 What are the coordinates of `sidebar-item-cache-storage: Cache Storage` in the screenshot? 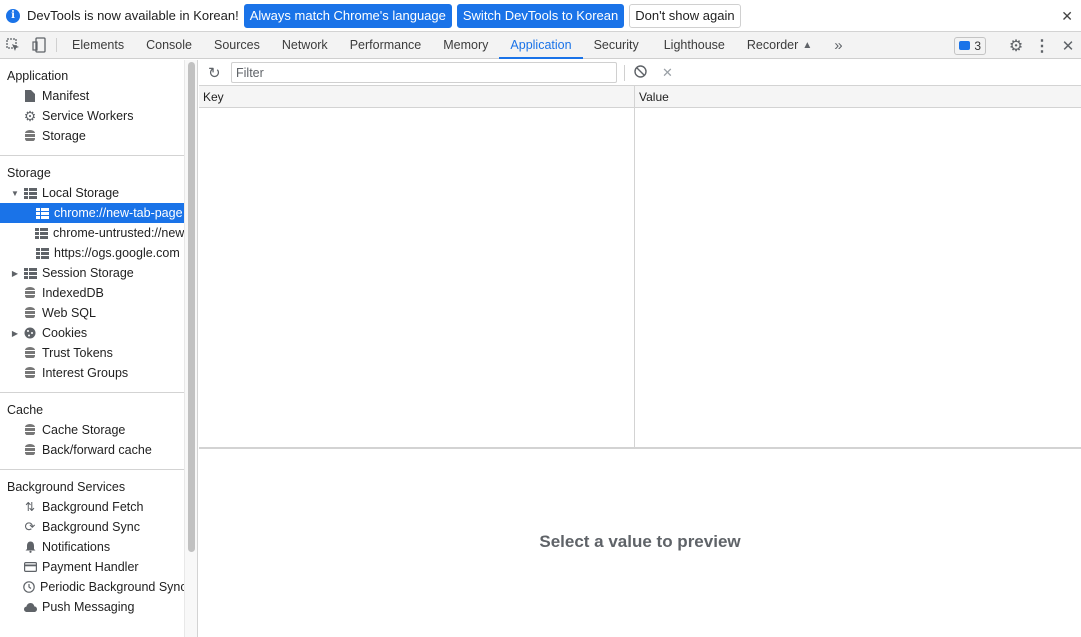 It's located at (92, 430).